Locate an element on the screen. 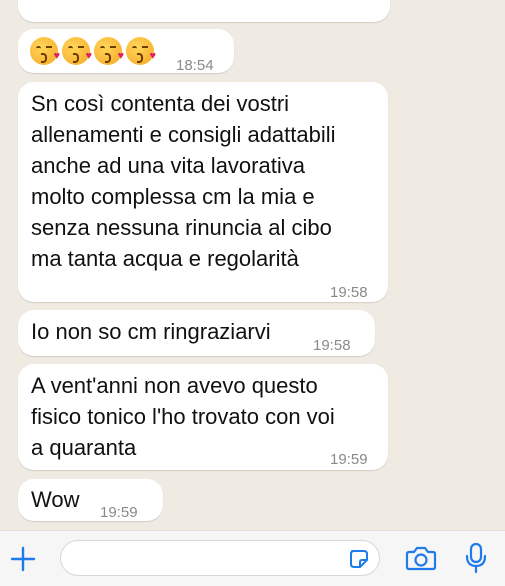 This screenshot has height=586, width=505. message-bubble-emoji: ♥ ♥ ♥ ♥ 18:54 is located at coordinates (126, 51).